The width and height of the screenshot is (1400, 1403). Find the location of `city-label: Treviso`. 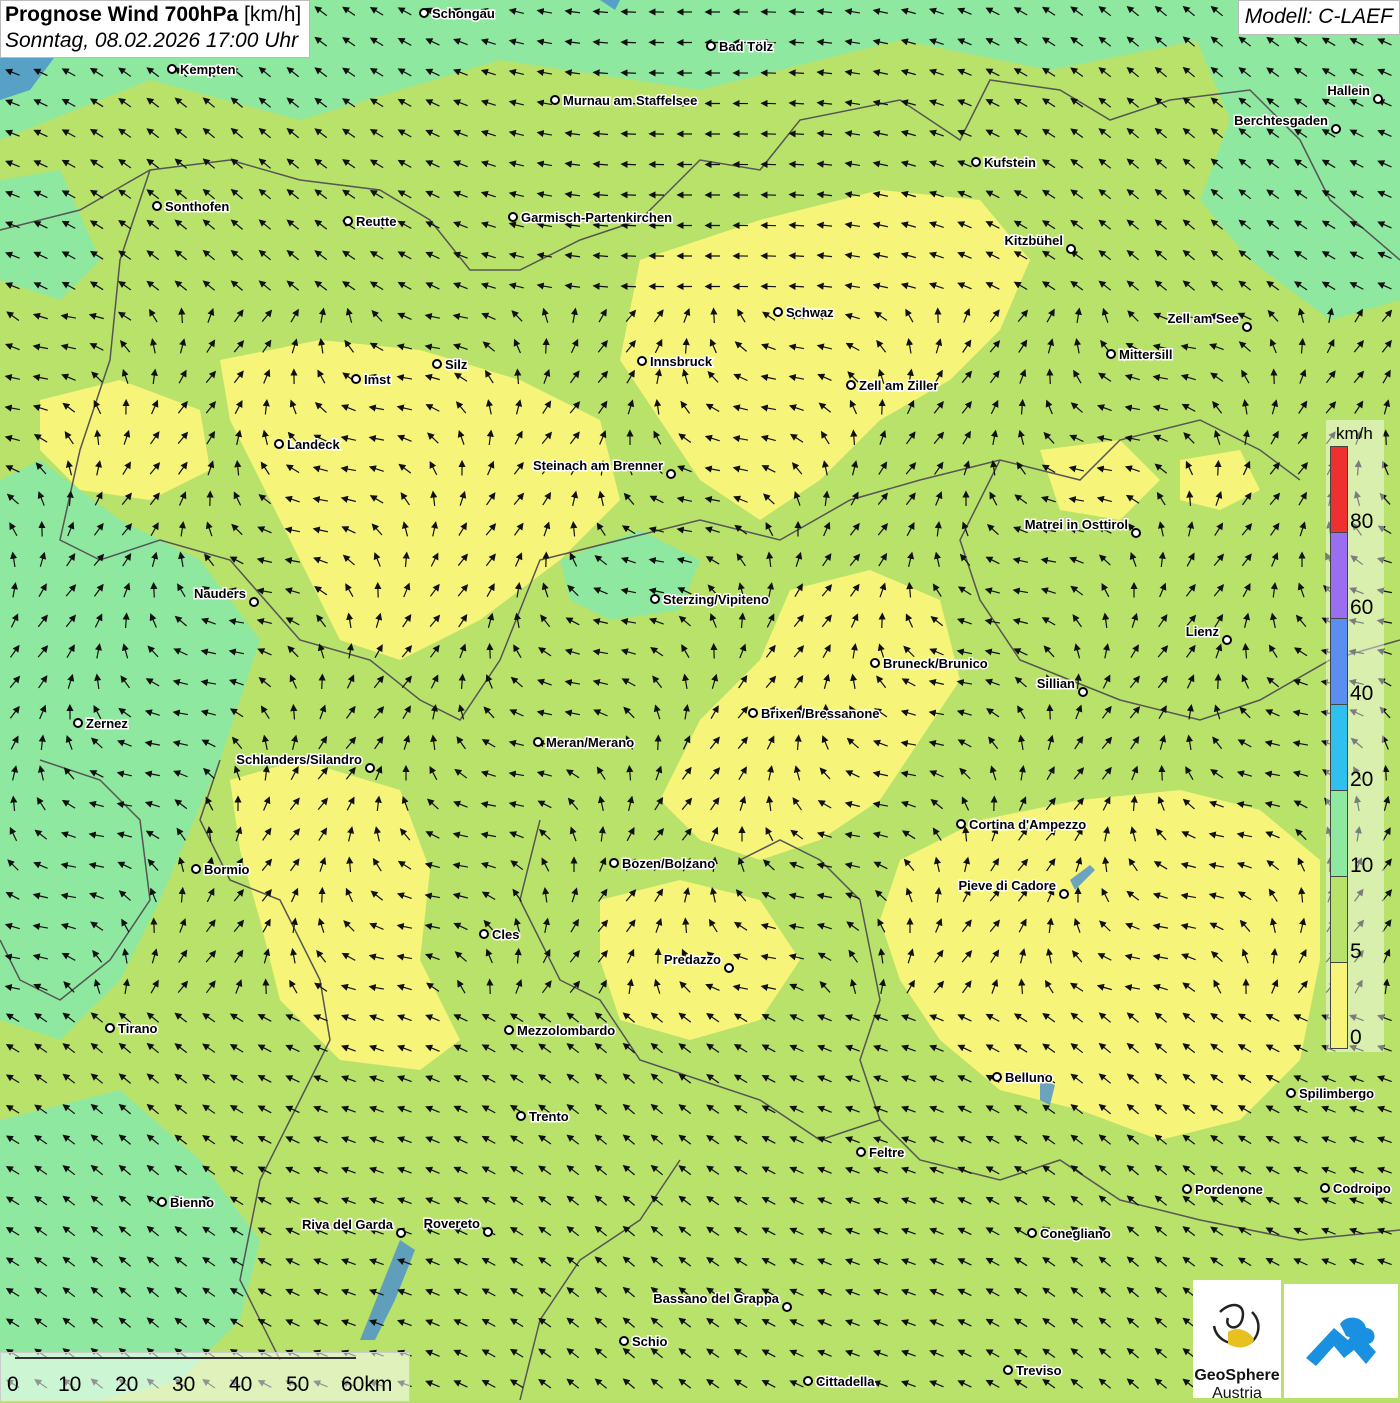

city-label: Treviso is located at coordinates (1039, 1370).